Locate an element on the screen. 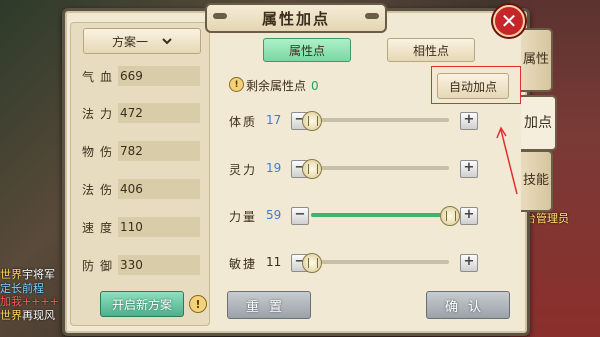 The height and width of the screenshot is (337, 600). stat-hp: 气血 669 is located at coordinates (142, 76).